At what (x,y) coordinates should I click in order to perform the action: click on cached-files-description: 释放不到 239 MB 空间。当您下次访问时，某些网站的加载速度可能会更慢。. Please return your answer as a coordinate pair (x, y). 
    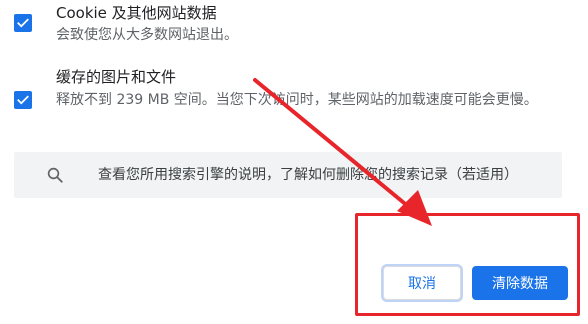
    Looking at the image, I should click on (297, 100).